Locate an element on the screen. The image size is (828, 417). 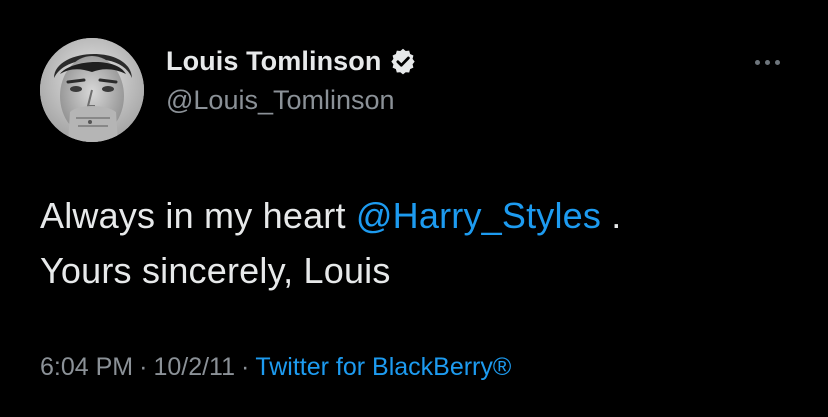
user-handle: @Louis_Tomlinson is located at coordinates (291, 100).